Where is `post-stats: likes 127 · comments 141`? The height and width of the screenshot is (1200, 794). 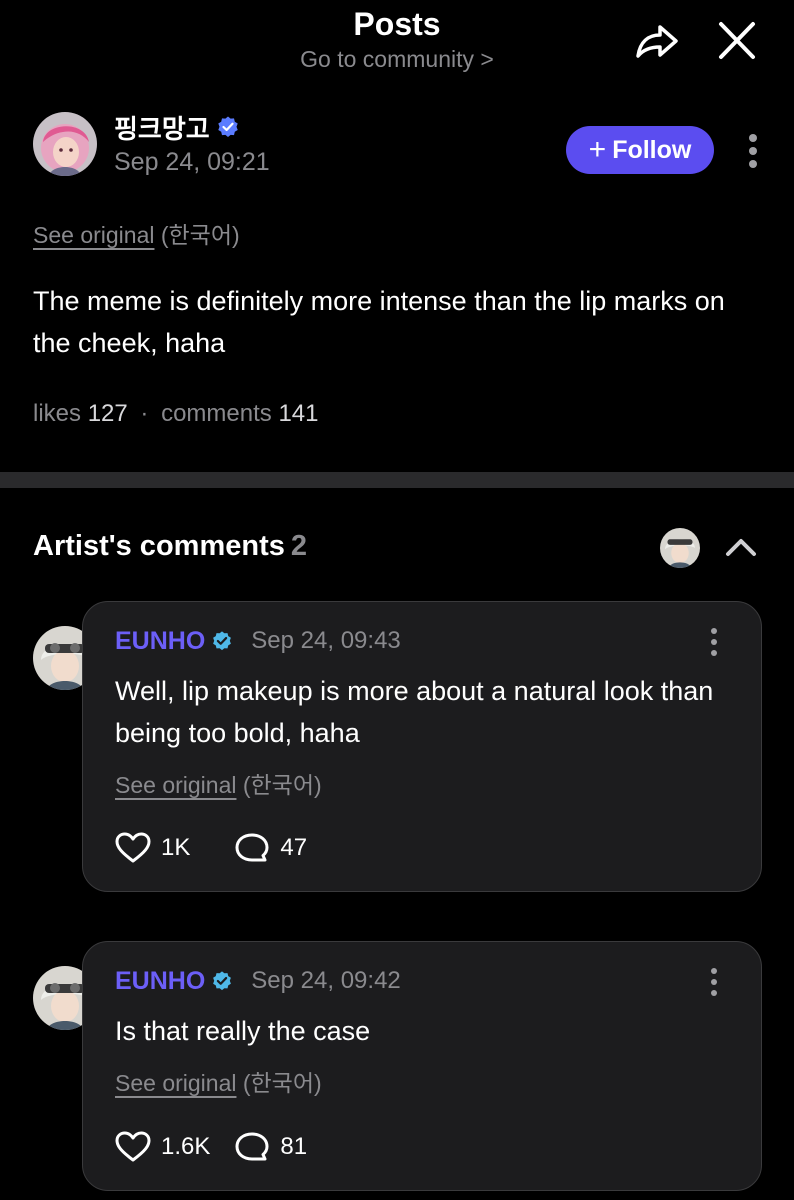
post-stats: likes 127 · comments 141 is located at coordinates (176, 414).